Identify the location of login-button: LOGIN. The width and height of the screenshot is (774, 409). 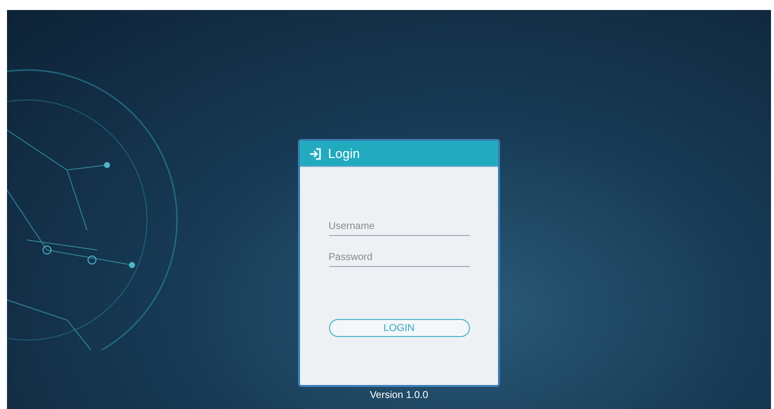
(399, 328).